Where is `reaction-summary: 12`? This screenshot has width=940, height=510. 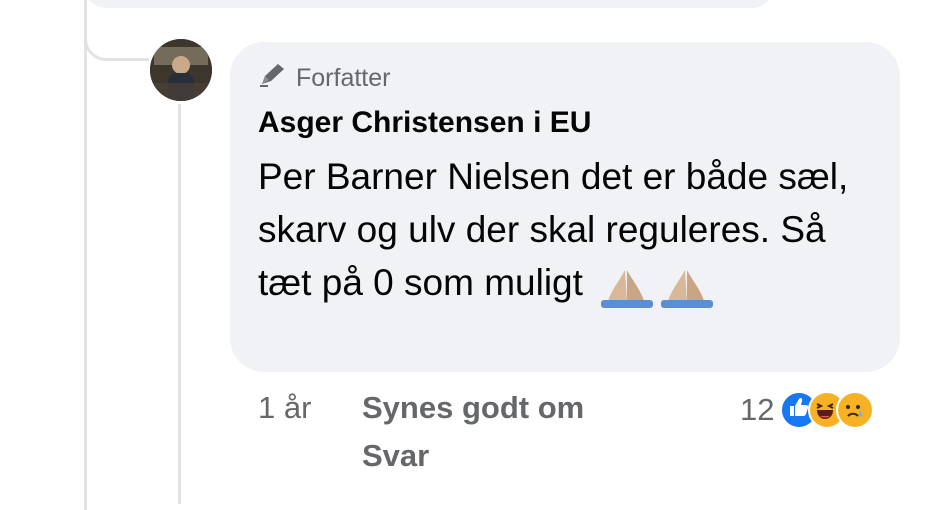 reaction-summary: 12 is located at coordinates (807, 410).